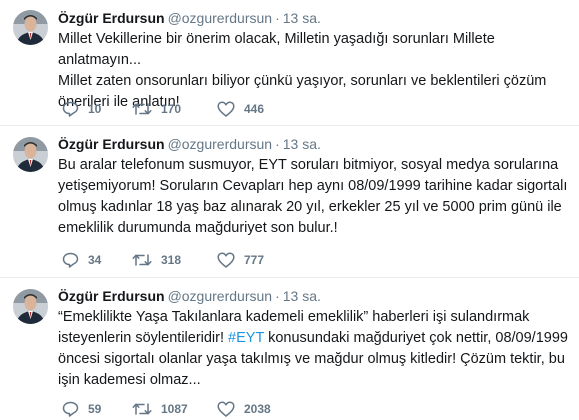  What do you see at coordinates (81, 409) in the screenshot?
I see `reply-button: 59` at bounding box center [81, 409].